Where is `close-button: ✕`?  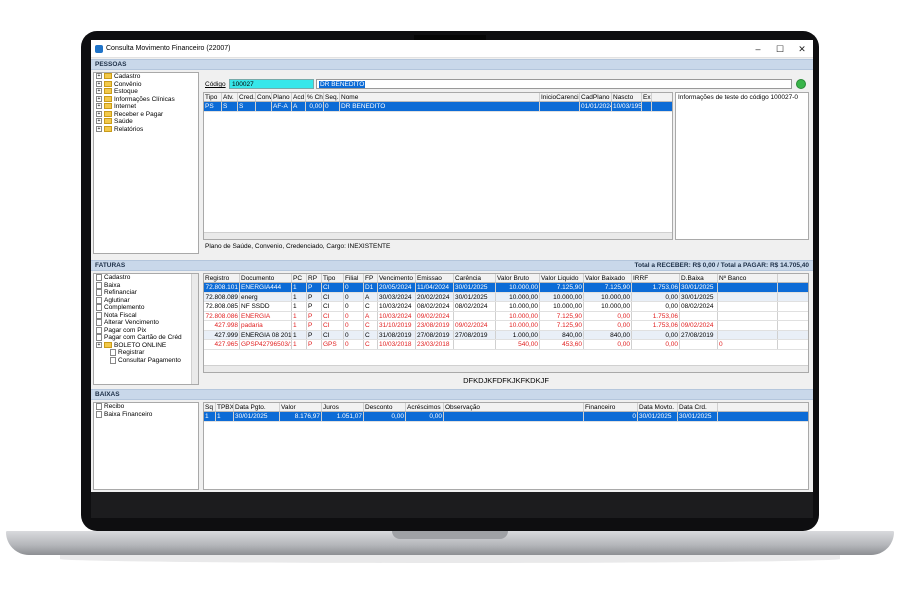 close-button: ✕ is located at coordinates (802, 49).